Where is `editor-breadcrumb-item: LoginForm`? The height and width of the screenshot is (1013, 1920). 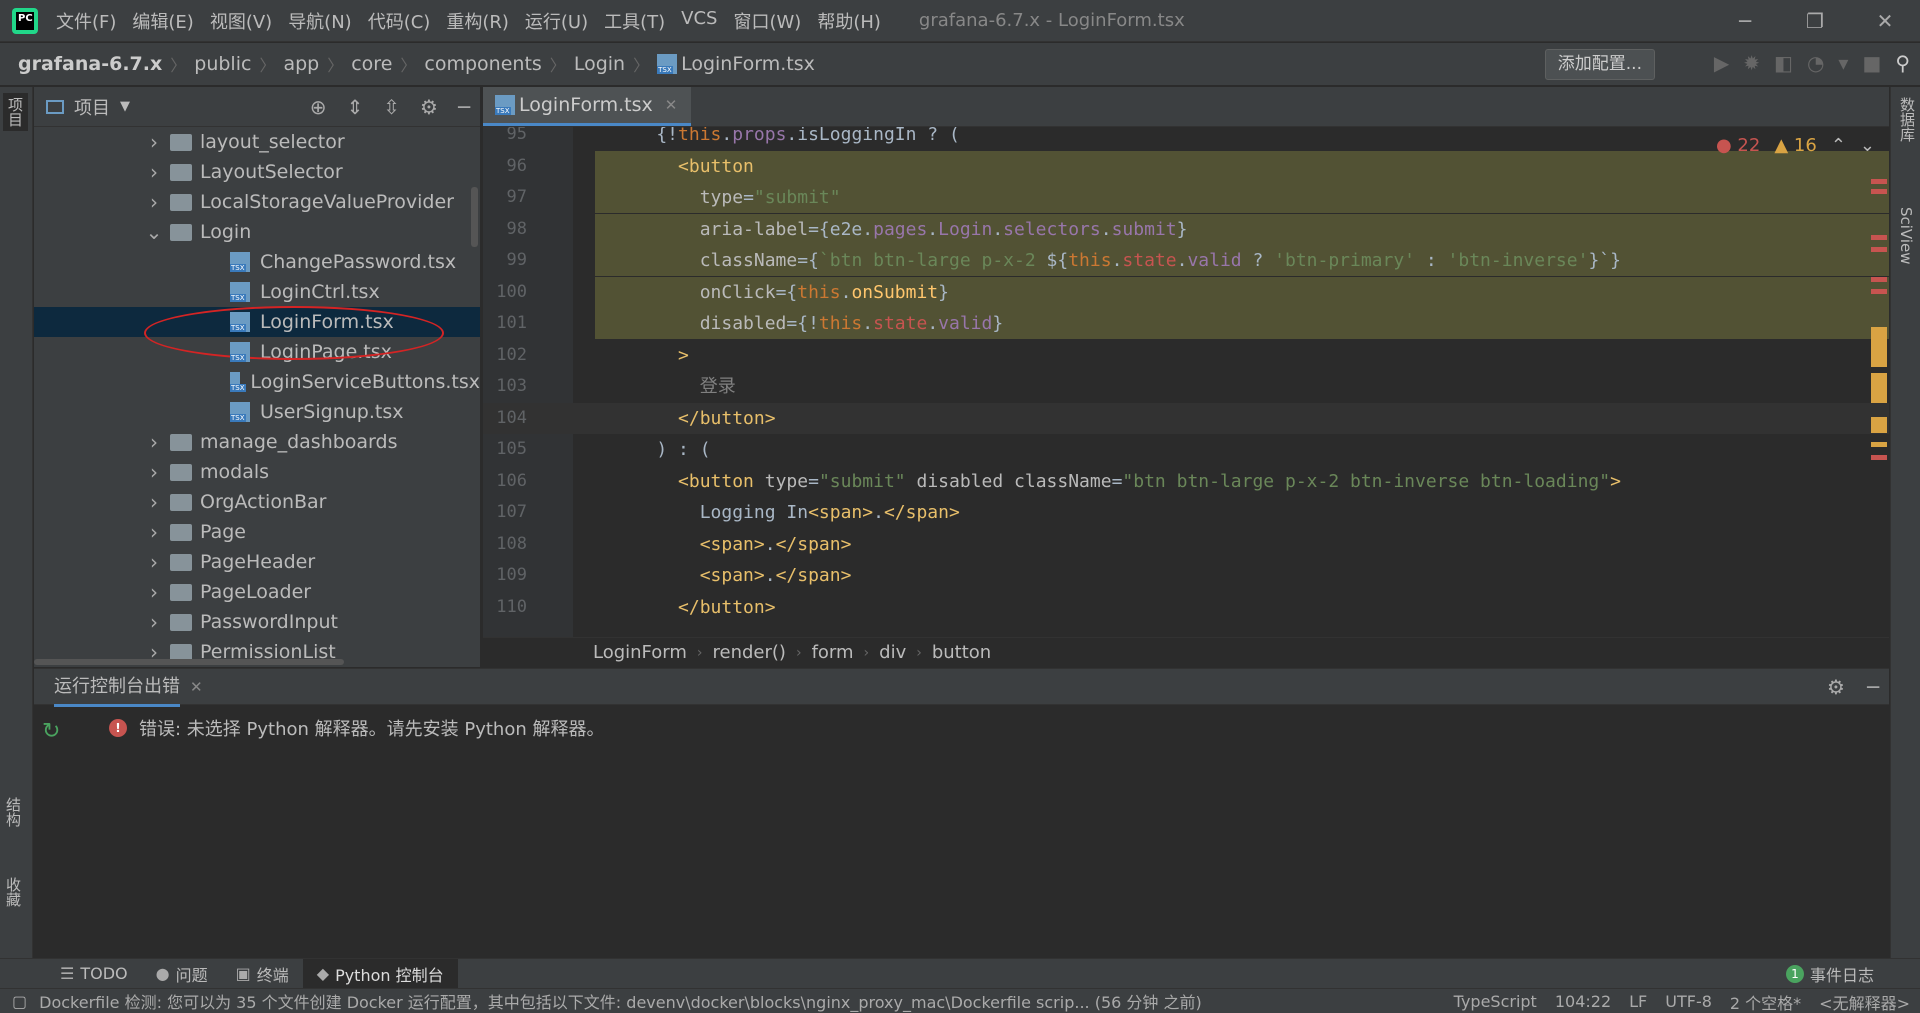
editor-breadcrumb-item: LoginForm is located at coordinates (640, 652).